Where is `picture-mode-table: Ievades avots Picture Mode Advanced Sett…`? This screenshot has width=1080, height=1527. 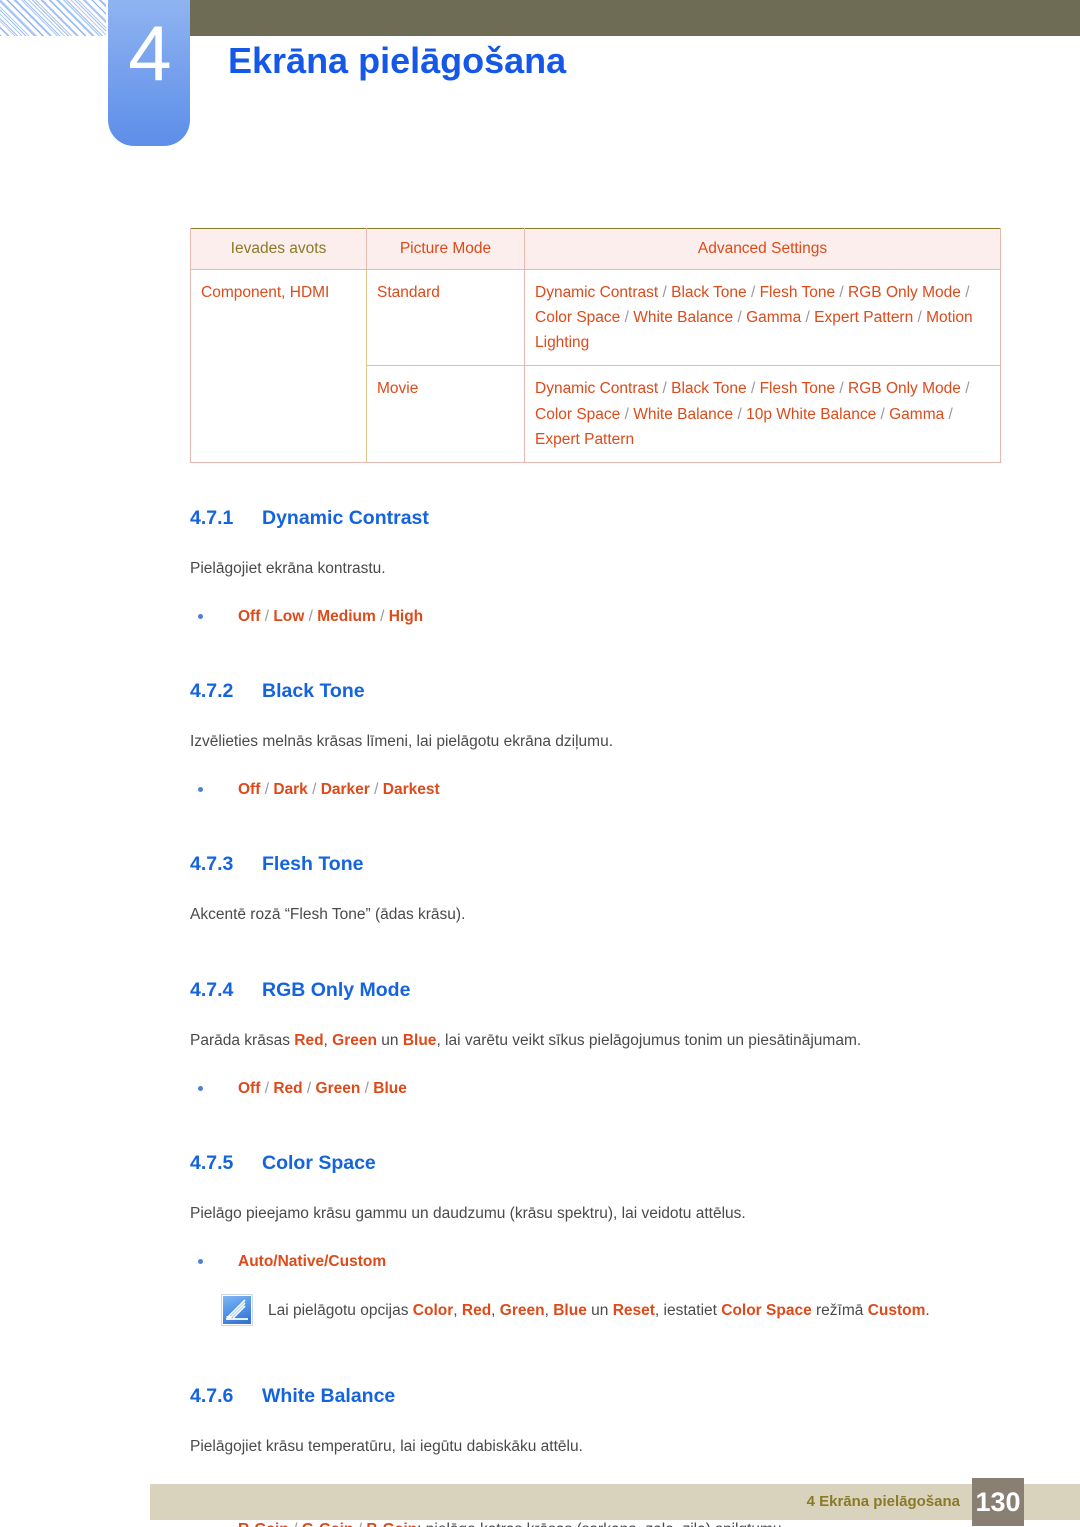
picture-mode-table: Ievades avots Picture Mode Advanced Sett… is located at coordinates (595, 345).